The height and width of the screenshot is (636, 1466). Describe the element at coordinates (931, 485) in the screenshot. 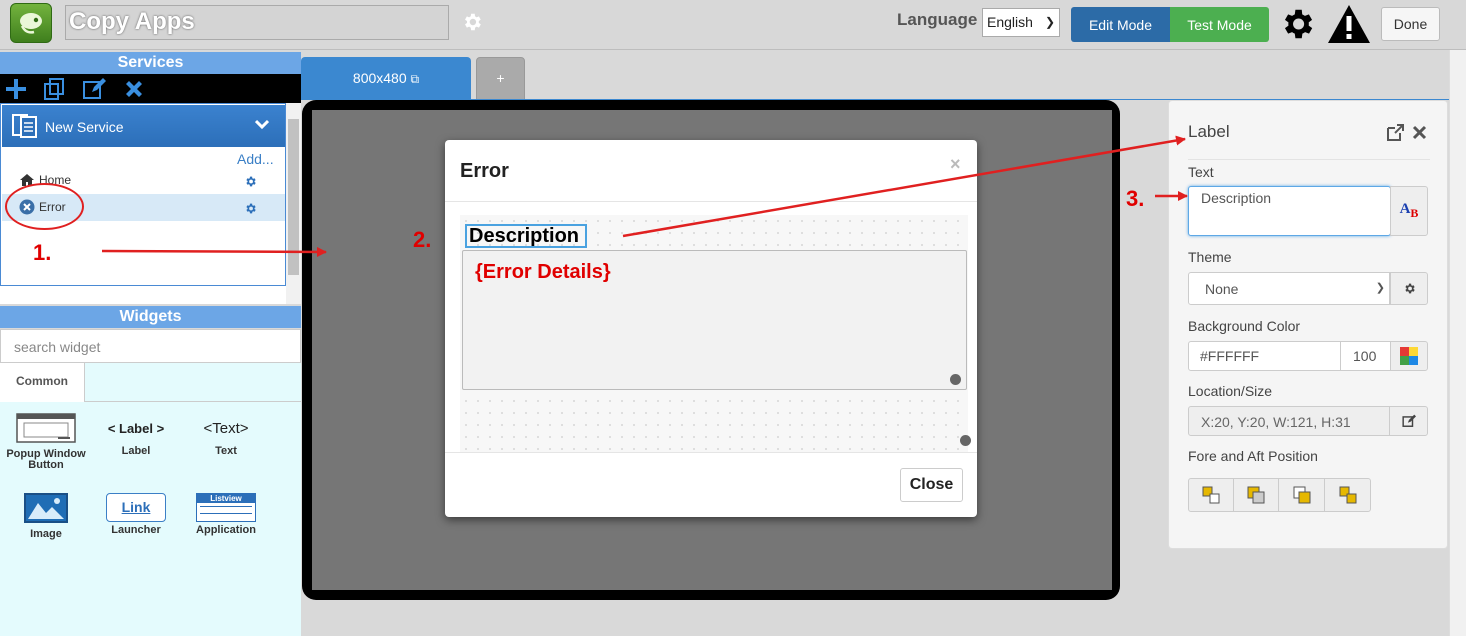

I see `close-button: Close` at that location.